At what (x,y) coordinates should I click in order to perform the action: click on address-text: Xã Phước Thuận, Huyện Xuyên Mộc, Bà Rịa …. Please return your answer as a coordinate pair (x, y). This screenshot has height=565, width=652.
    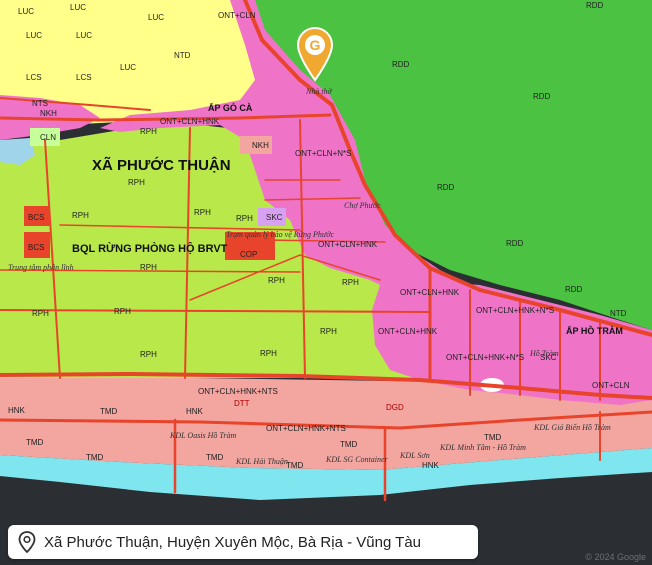
    Looking at the image, I should click on (233, 542).